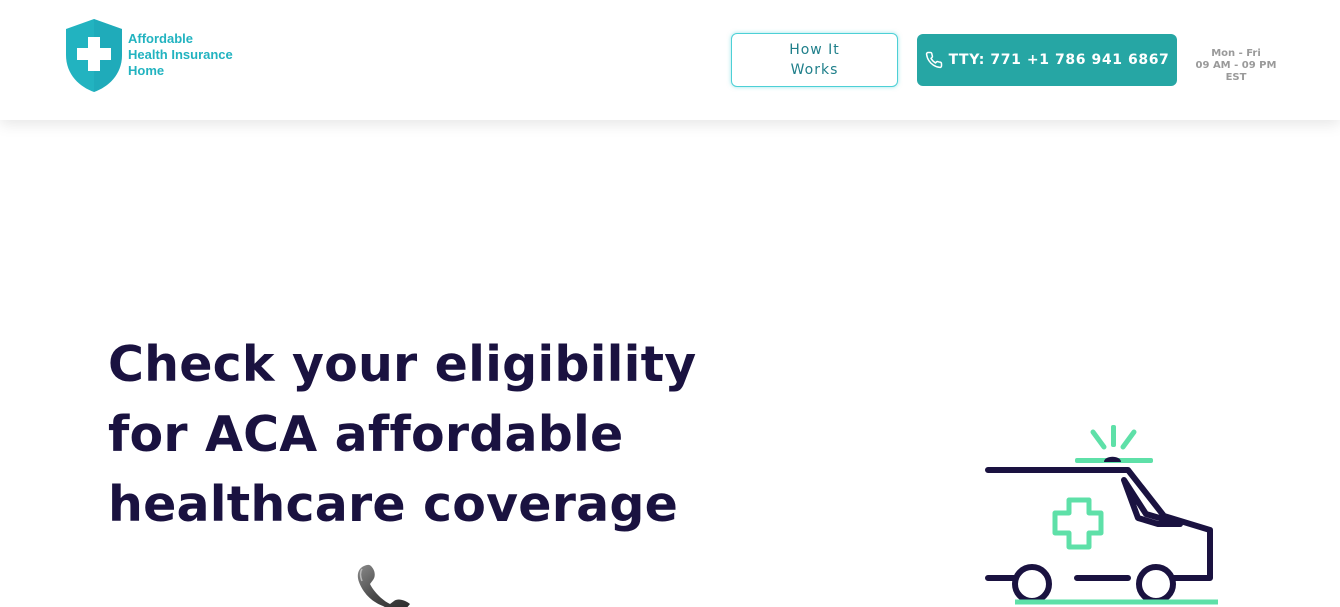  I want to click on business-hours: Mon - Fri 09 AM - 09 PM EST, so click(1236, 66).